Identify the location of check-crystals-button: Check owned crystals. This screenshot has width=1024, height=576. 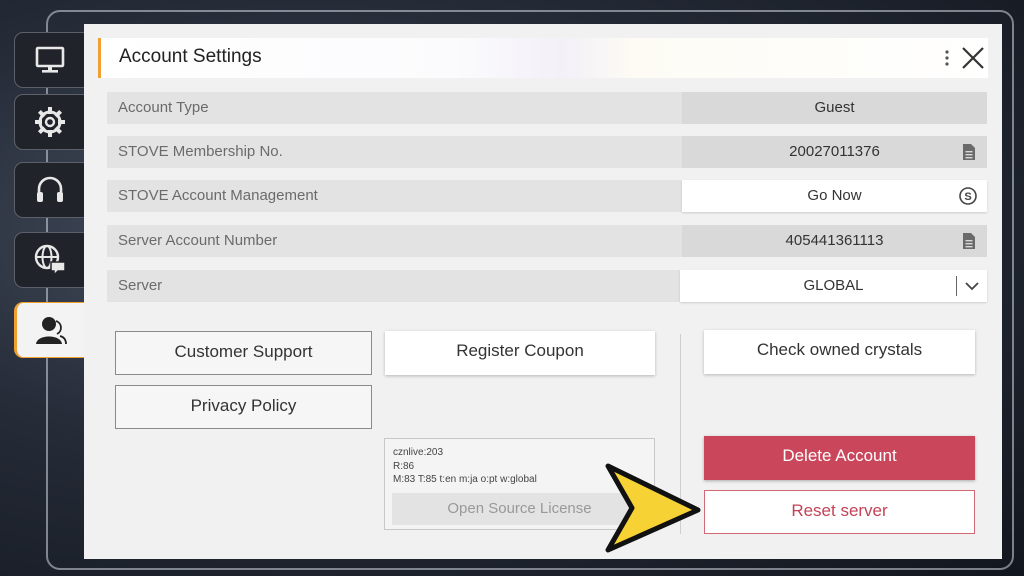
(839, 352).